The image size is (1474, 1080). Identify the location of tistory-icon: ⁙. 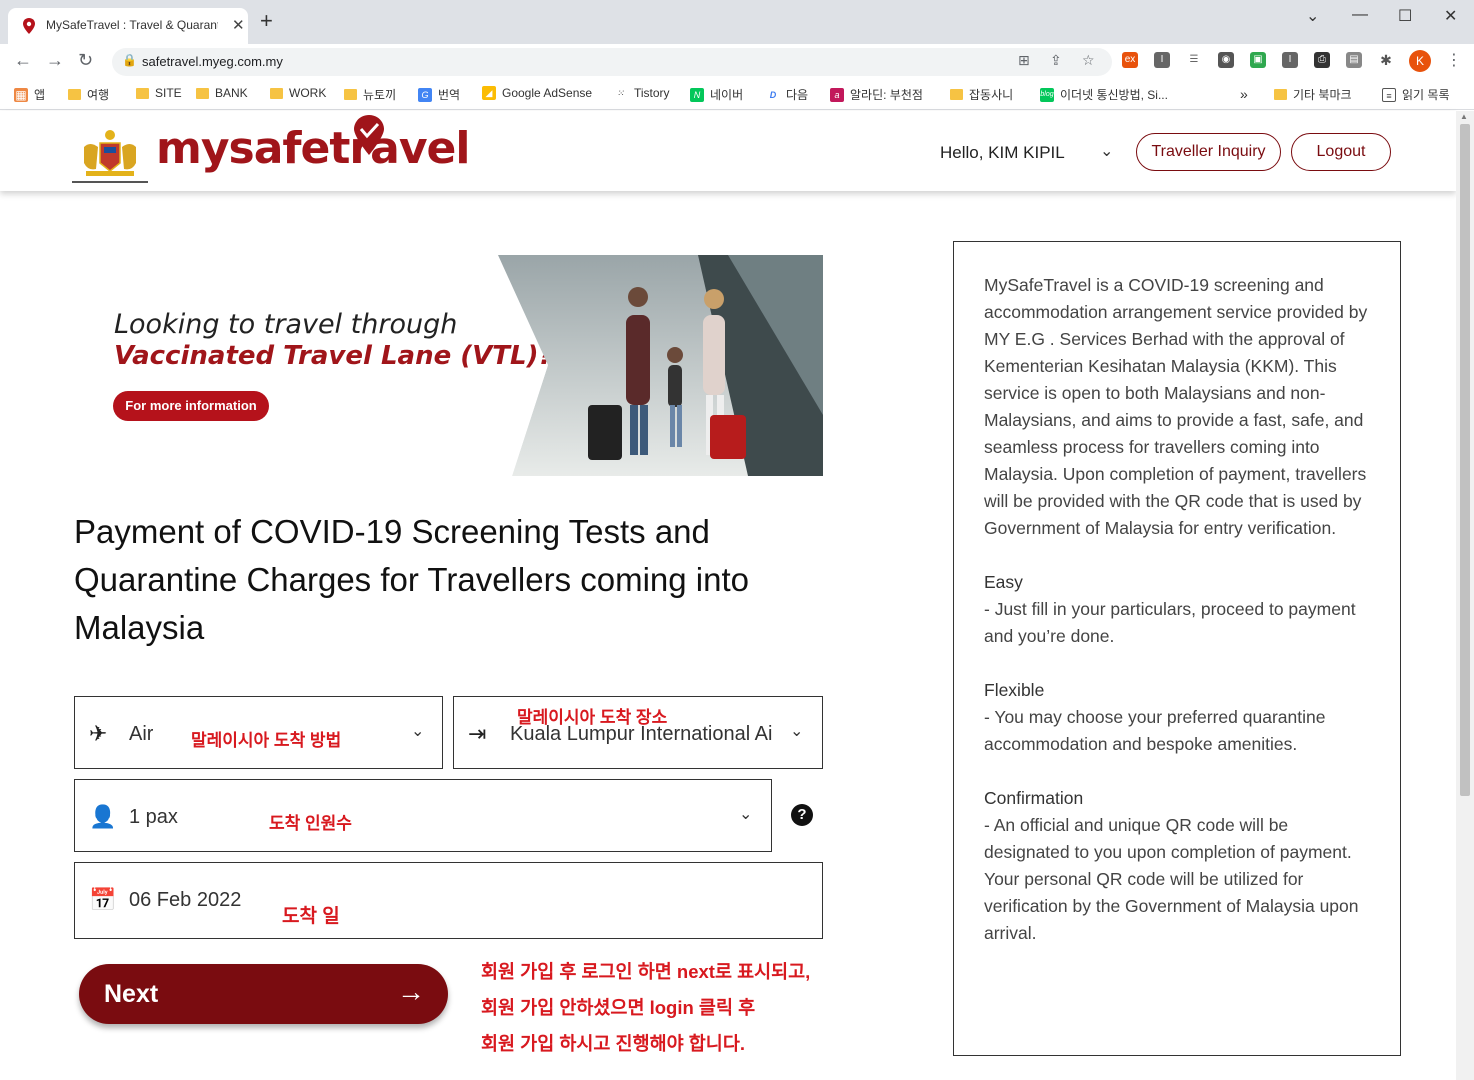
(621, 93).